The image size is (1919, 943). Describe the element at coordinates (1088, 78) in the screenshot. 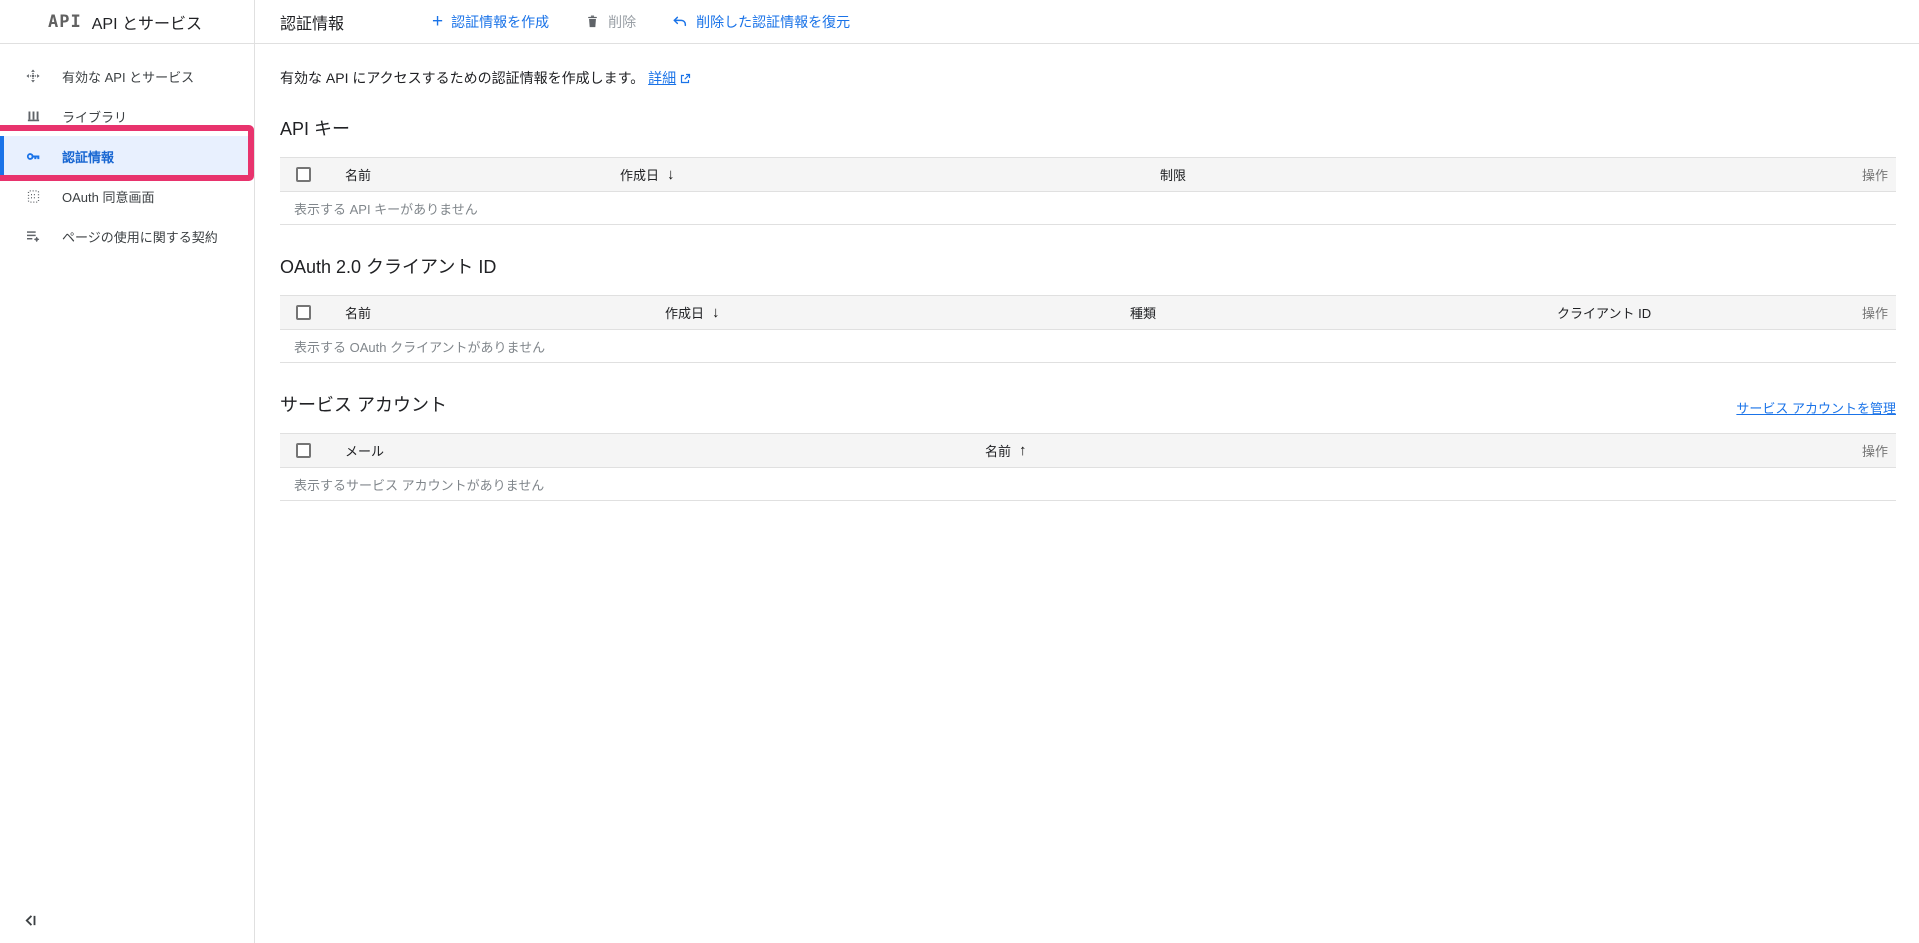

I see `intro-text: 有効な API にアクセスするための認証情報を作成します。 詳細` at that location.